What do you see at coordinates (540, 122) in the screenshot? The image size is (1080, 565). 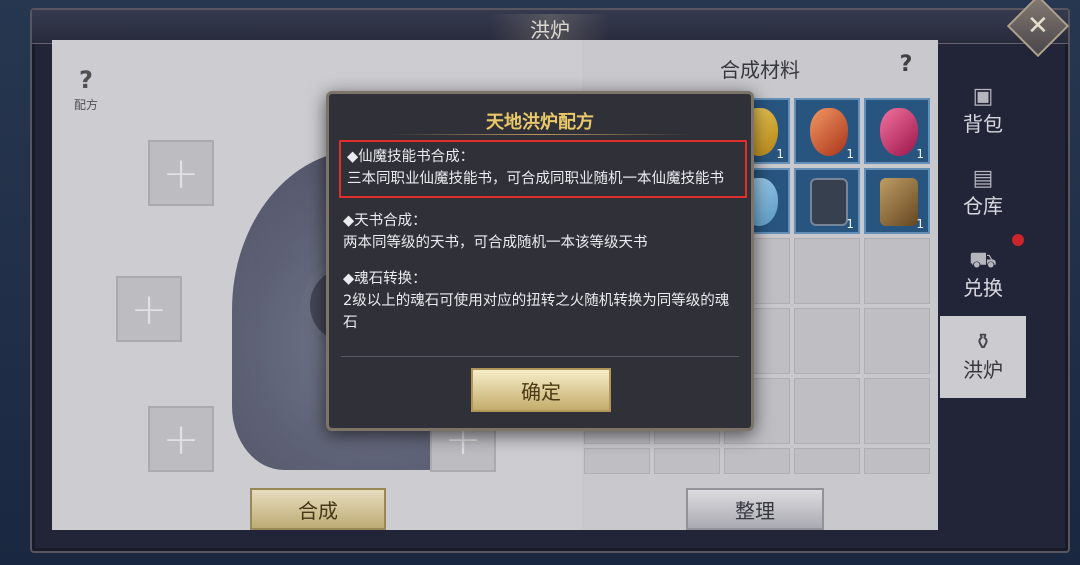 I see `dialog-title: 天地洪炉配方` at bounding box center [540, 122].